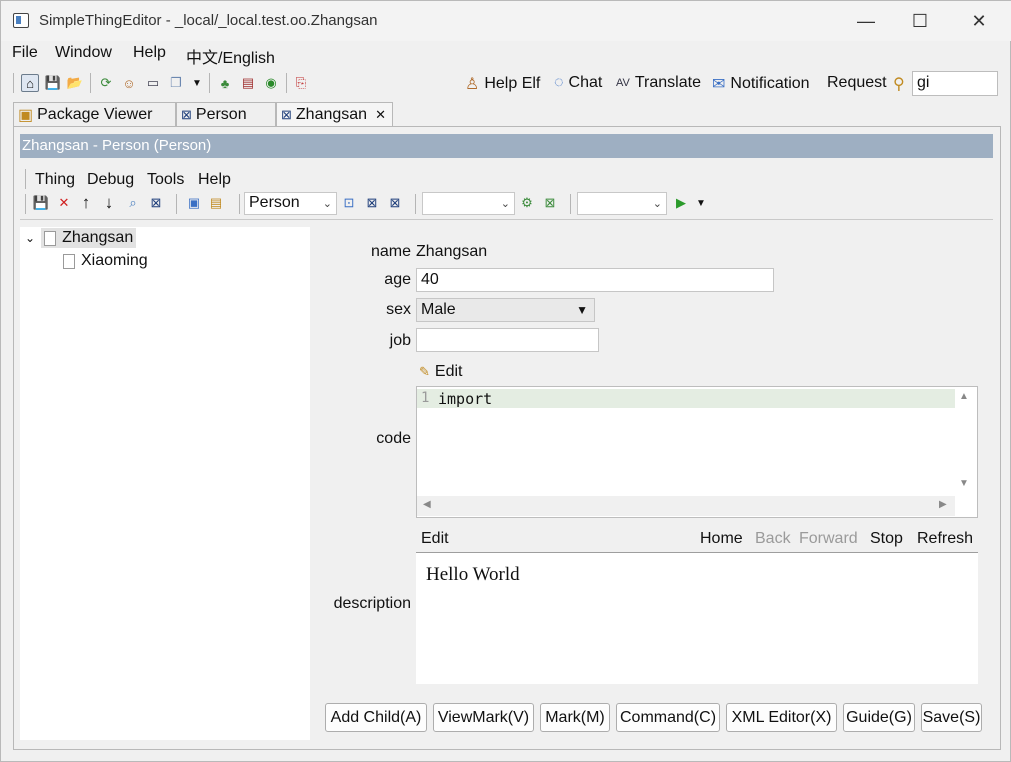  What do you see at coordinates (550, 203) in the screenshot?
I see `stop-thing-icon: ⊠` at bounding box center [550, 203].